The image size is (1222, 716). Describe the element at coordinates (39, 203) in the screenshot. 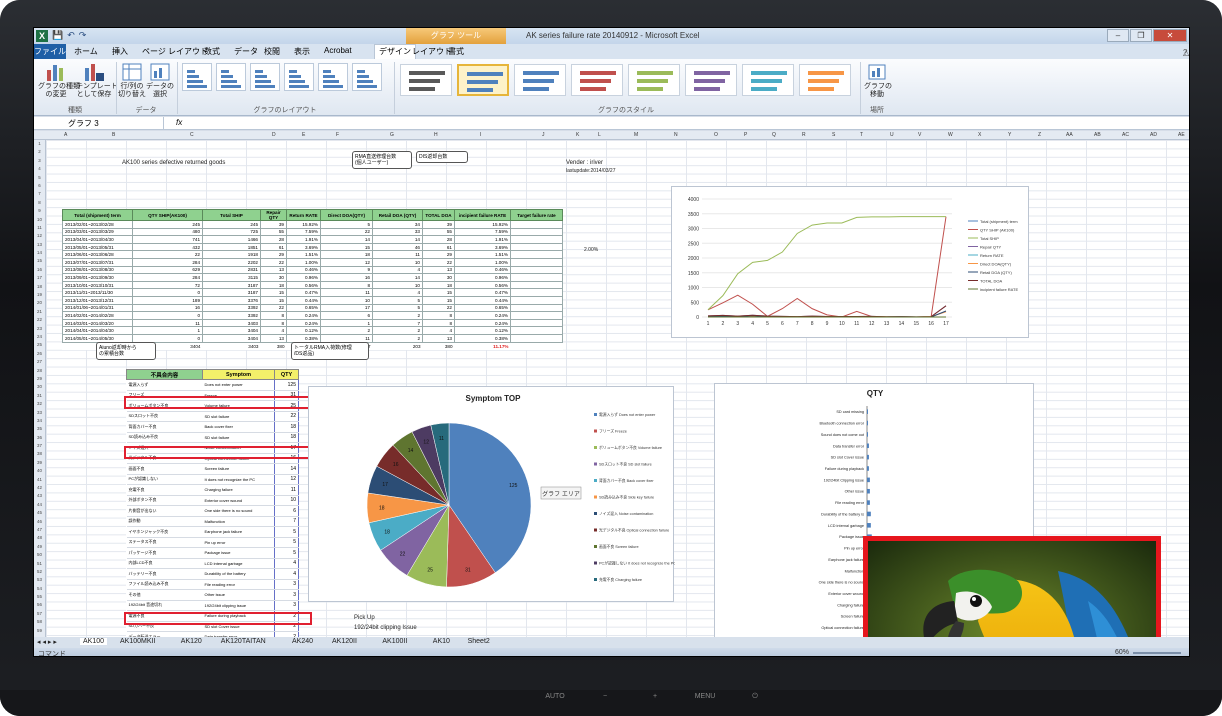

I see `row-header: 8` at that location.